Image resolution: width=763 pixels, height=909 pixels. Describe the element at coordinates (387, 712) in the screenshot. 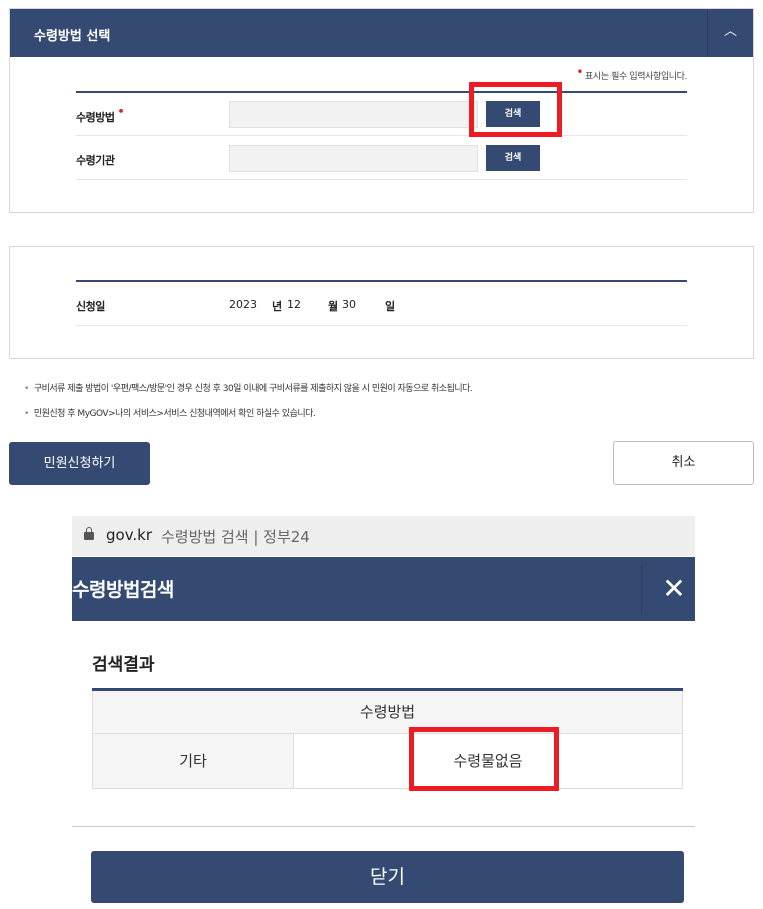

I see `table-header: 수령방법` at that location.